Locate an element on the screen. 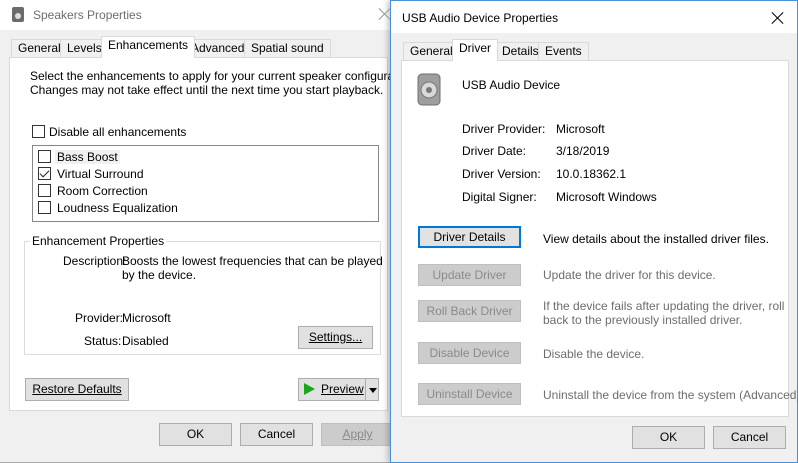 The height and width of the screenshot is (463, 798). room-correction-label: Room Correction is located at coordinates (102, 191).